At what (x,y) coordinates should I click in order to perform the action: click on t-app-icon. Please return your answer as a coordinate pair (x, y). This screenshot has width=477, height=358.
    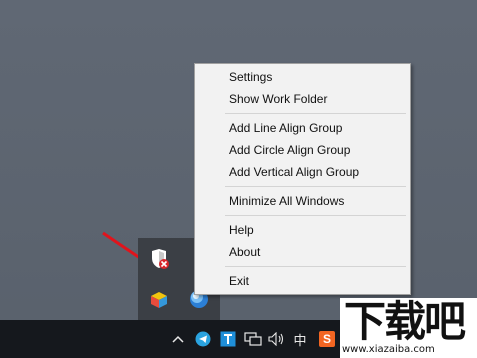
    Looking at the image, I should click on (228, 339).